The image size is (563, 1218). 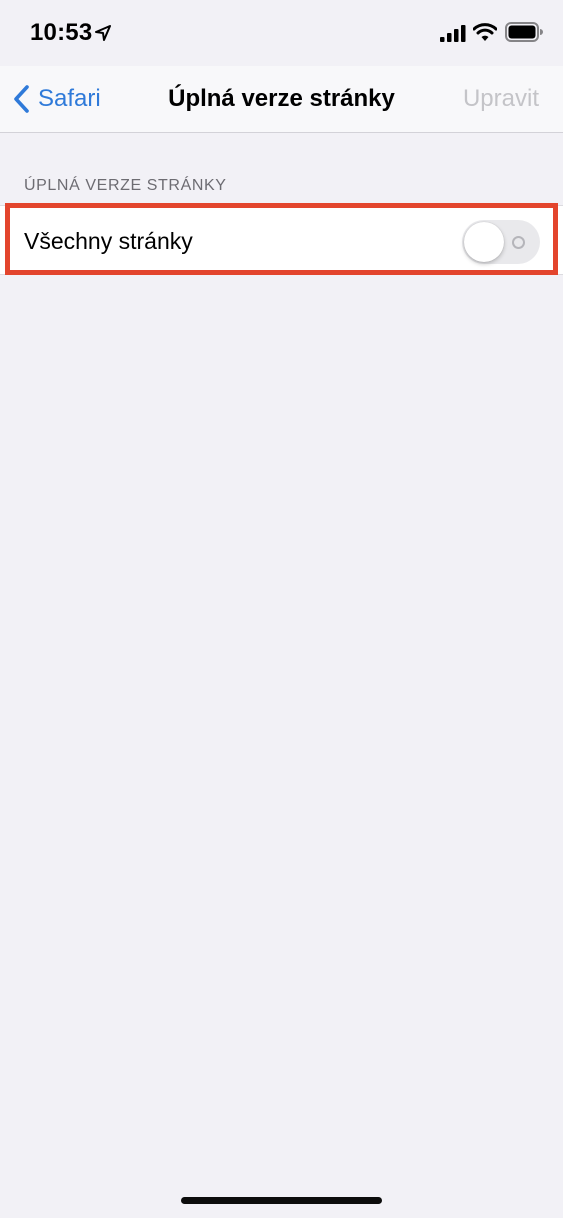 What do you see at coordinates (485, 32) in the screenshot?
I see `wifi-icon` at bounding box center [485, 32].